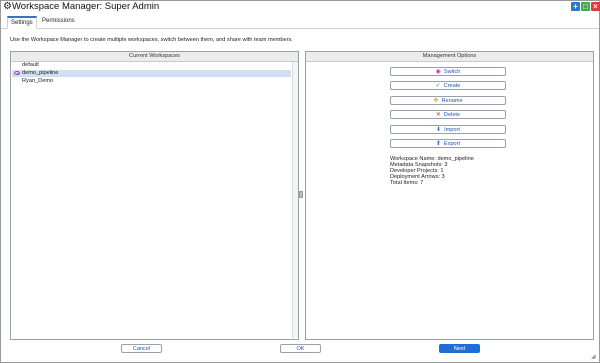 This screenshot has width=600, height=363. Describe the element at coordinates (452, 101) in the screenshot. I see `rename-button-label: Rename` at that location.